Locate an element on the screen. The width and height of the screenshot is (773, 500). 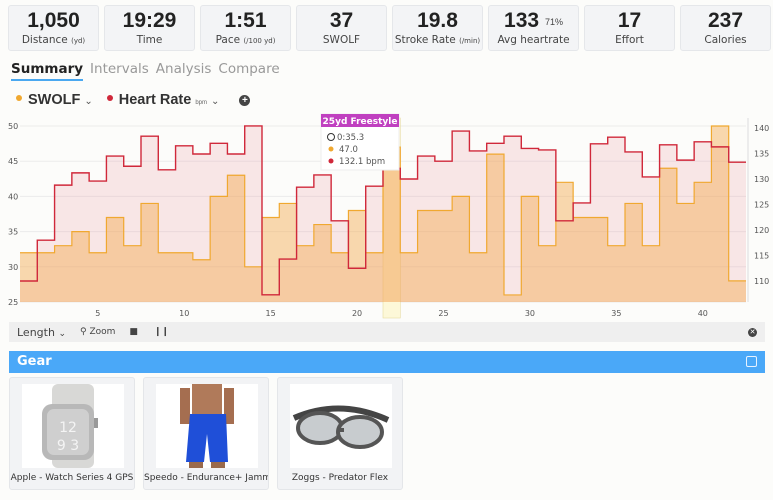
series-selectors: SWOLF ⌄ Heart Rate bpm ⌄ + is located at coordinates (133, 100).